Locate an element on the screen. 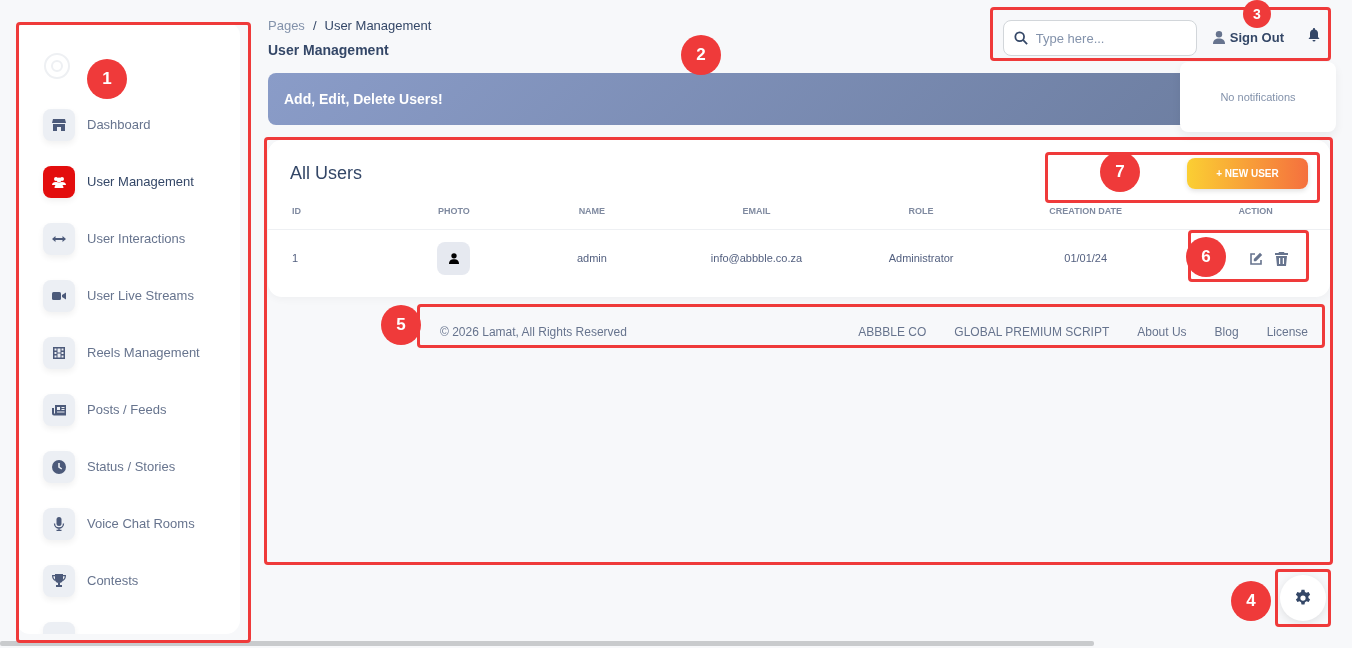  microphone-icon is located at coordinates (59, 523).